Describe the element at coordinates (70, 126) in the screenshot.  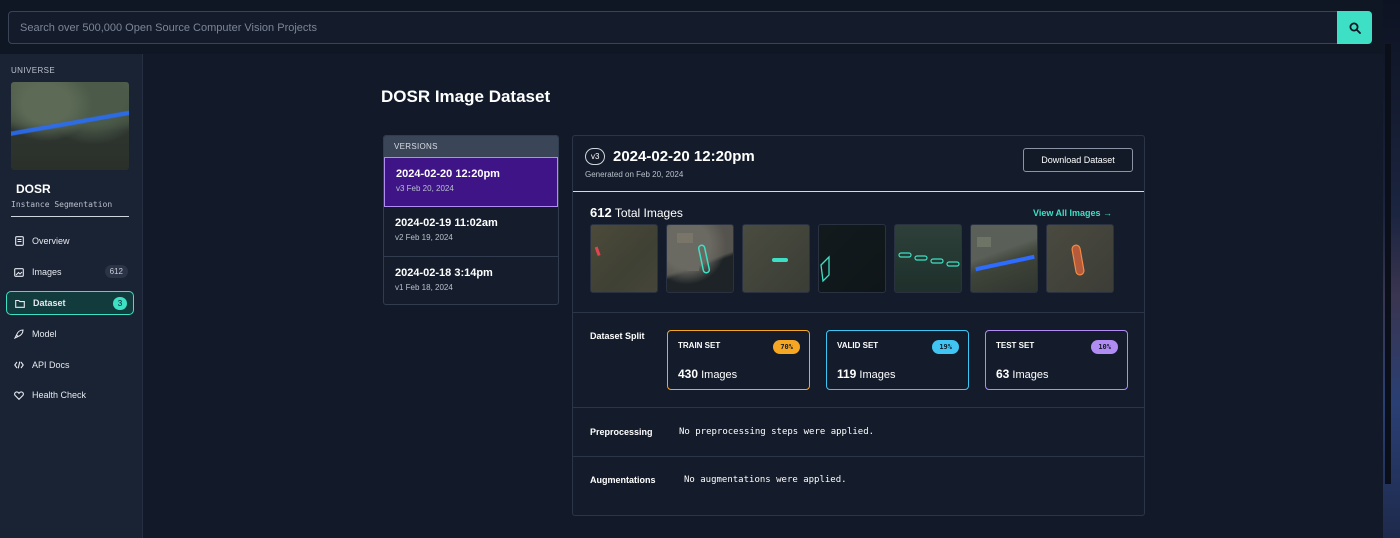
I see `dataset-thumbnail` at that location.